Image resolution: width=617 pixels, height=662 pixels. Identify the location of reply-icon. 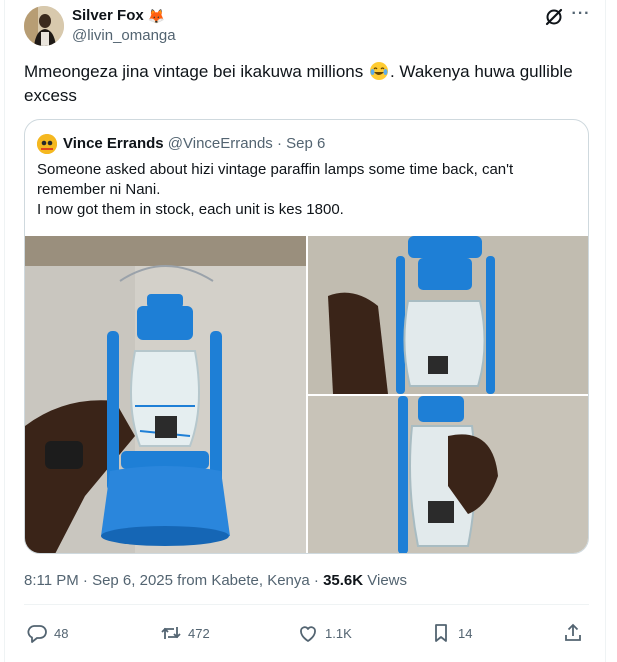
(37, 633).